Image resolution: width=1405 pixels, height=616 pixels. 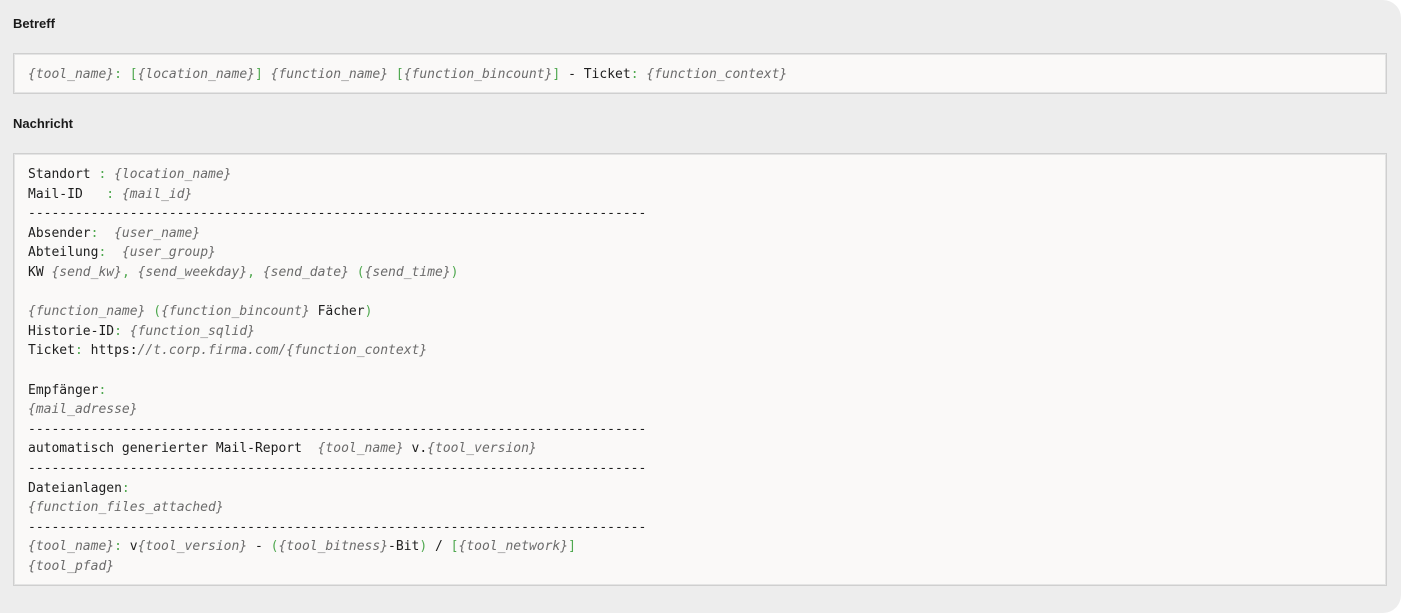 What do you see at coordinates (43, 123) in the screenshot?
I see `message-label: Nachricht` at bounding box center [43, 123].